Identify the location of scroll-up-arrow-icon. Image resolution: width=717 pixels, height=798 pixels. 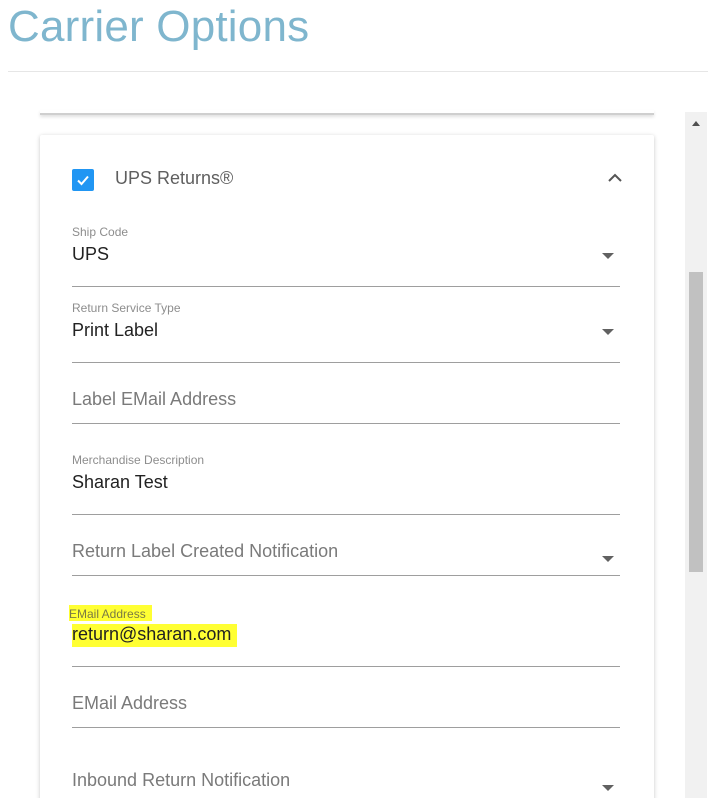
(696, 123).